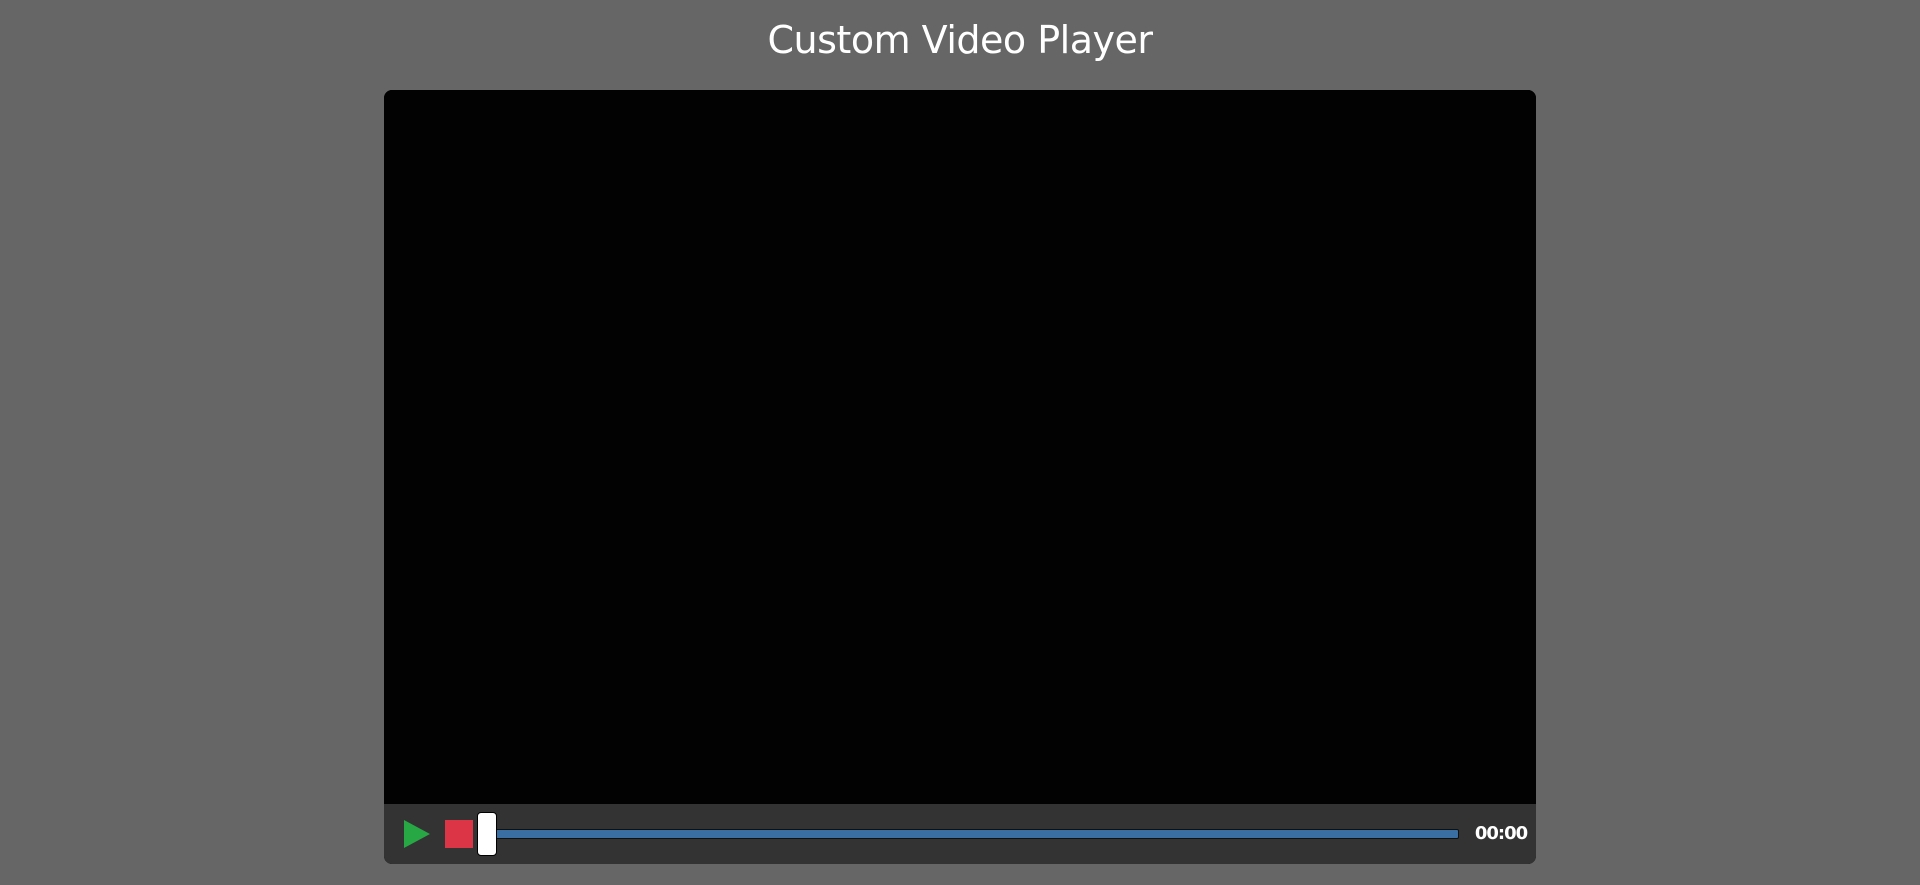  I want to click on play-icon, so click(417, 834).